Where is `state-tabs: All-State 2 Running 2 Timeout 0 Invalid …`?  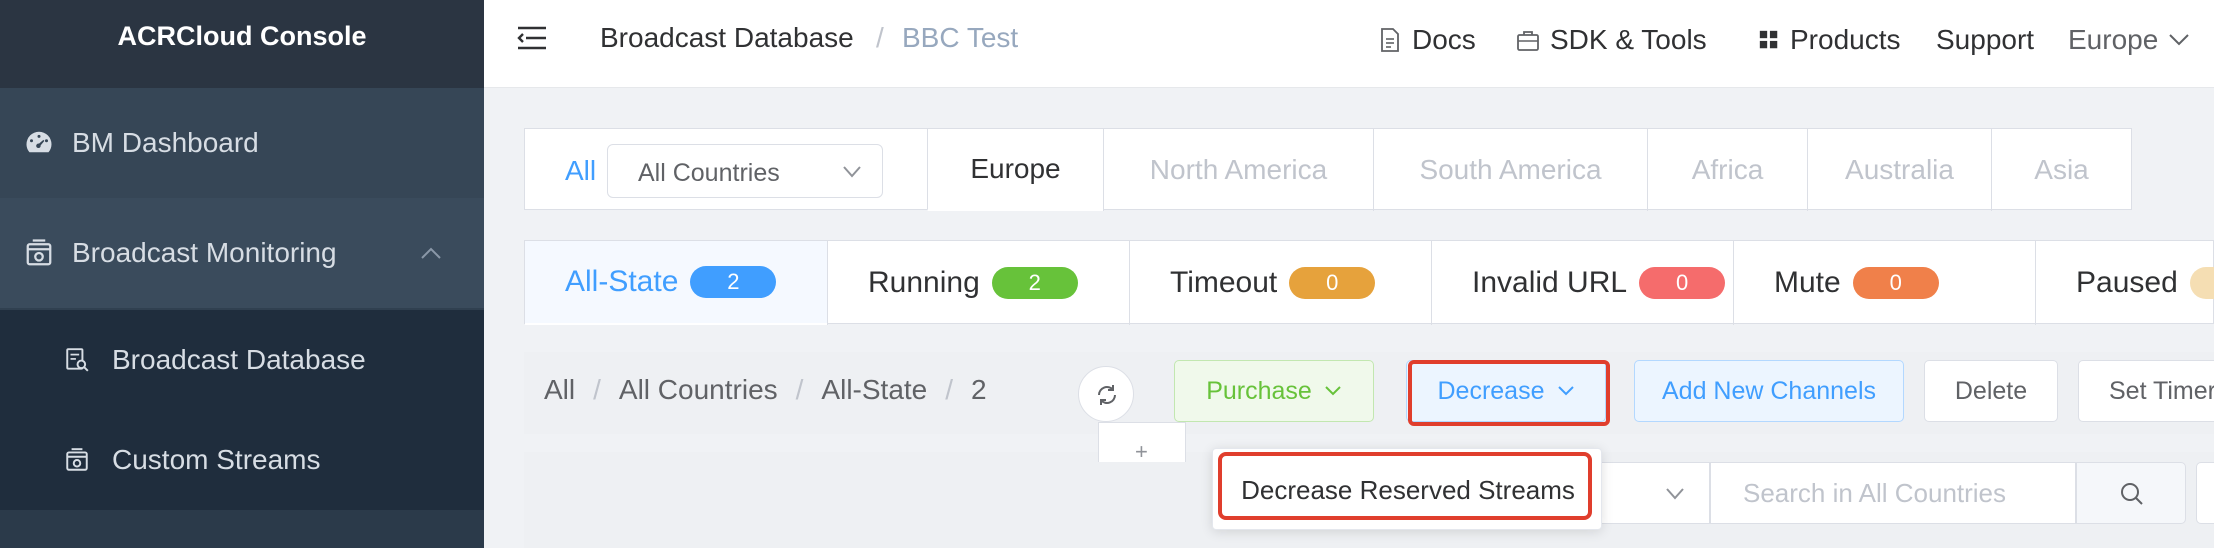 state-tabs: All-State 2 Running 2 Timeout 0 Invalid … is located at coordinates (1369, 282).